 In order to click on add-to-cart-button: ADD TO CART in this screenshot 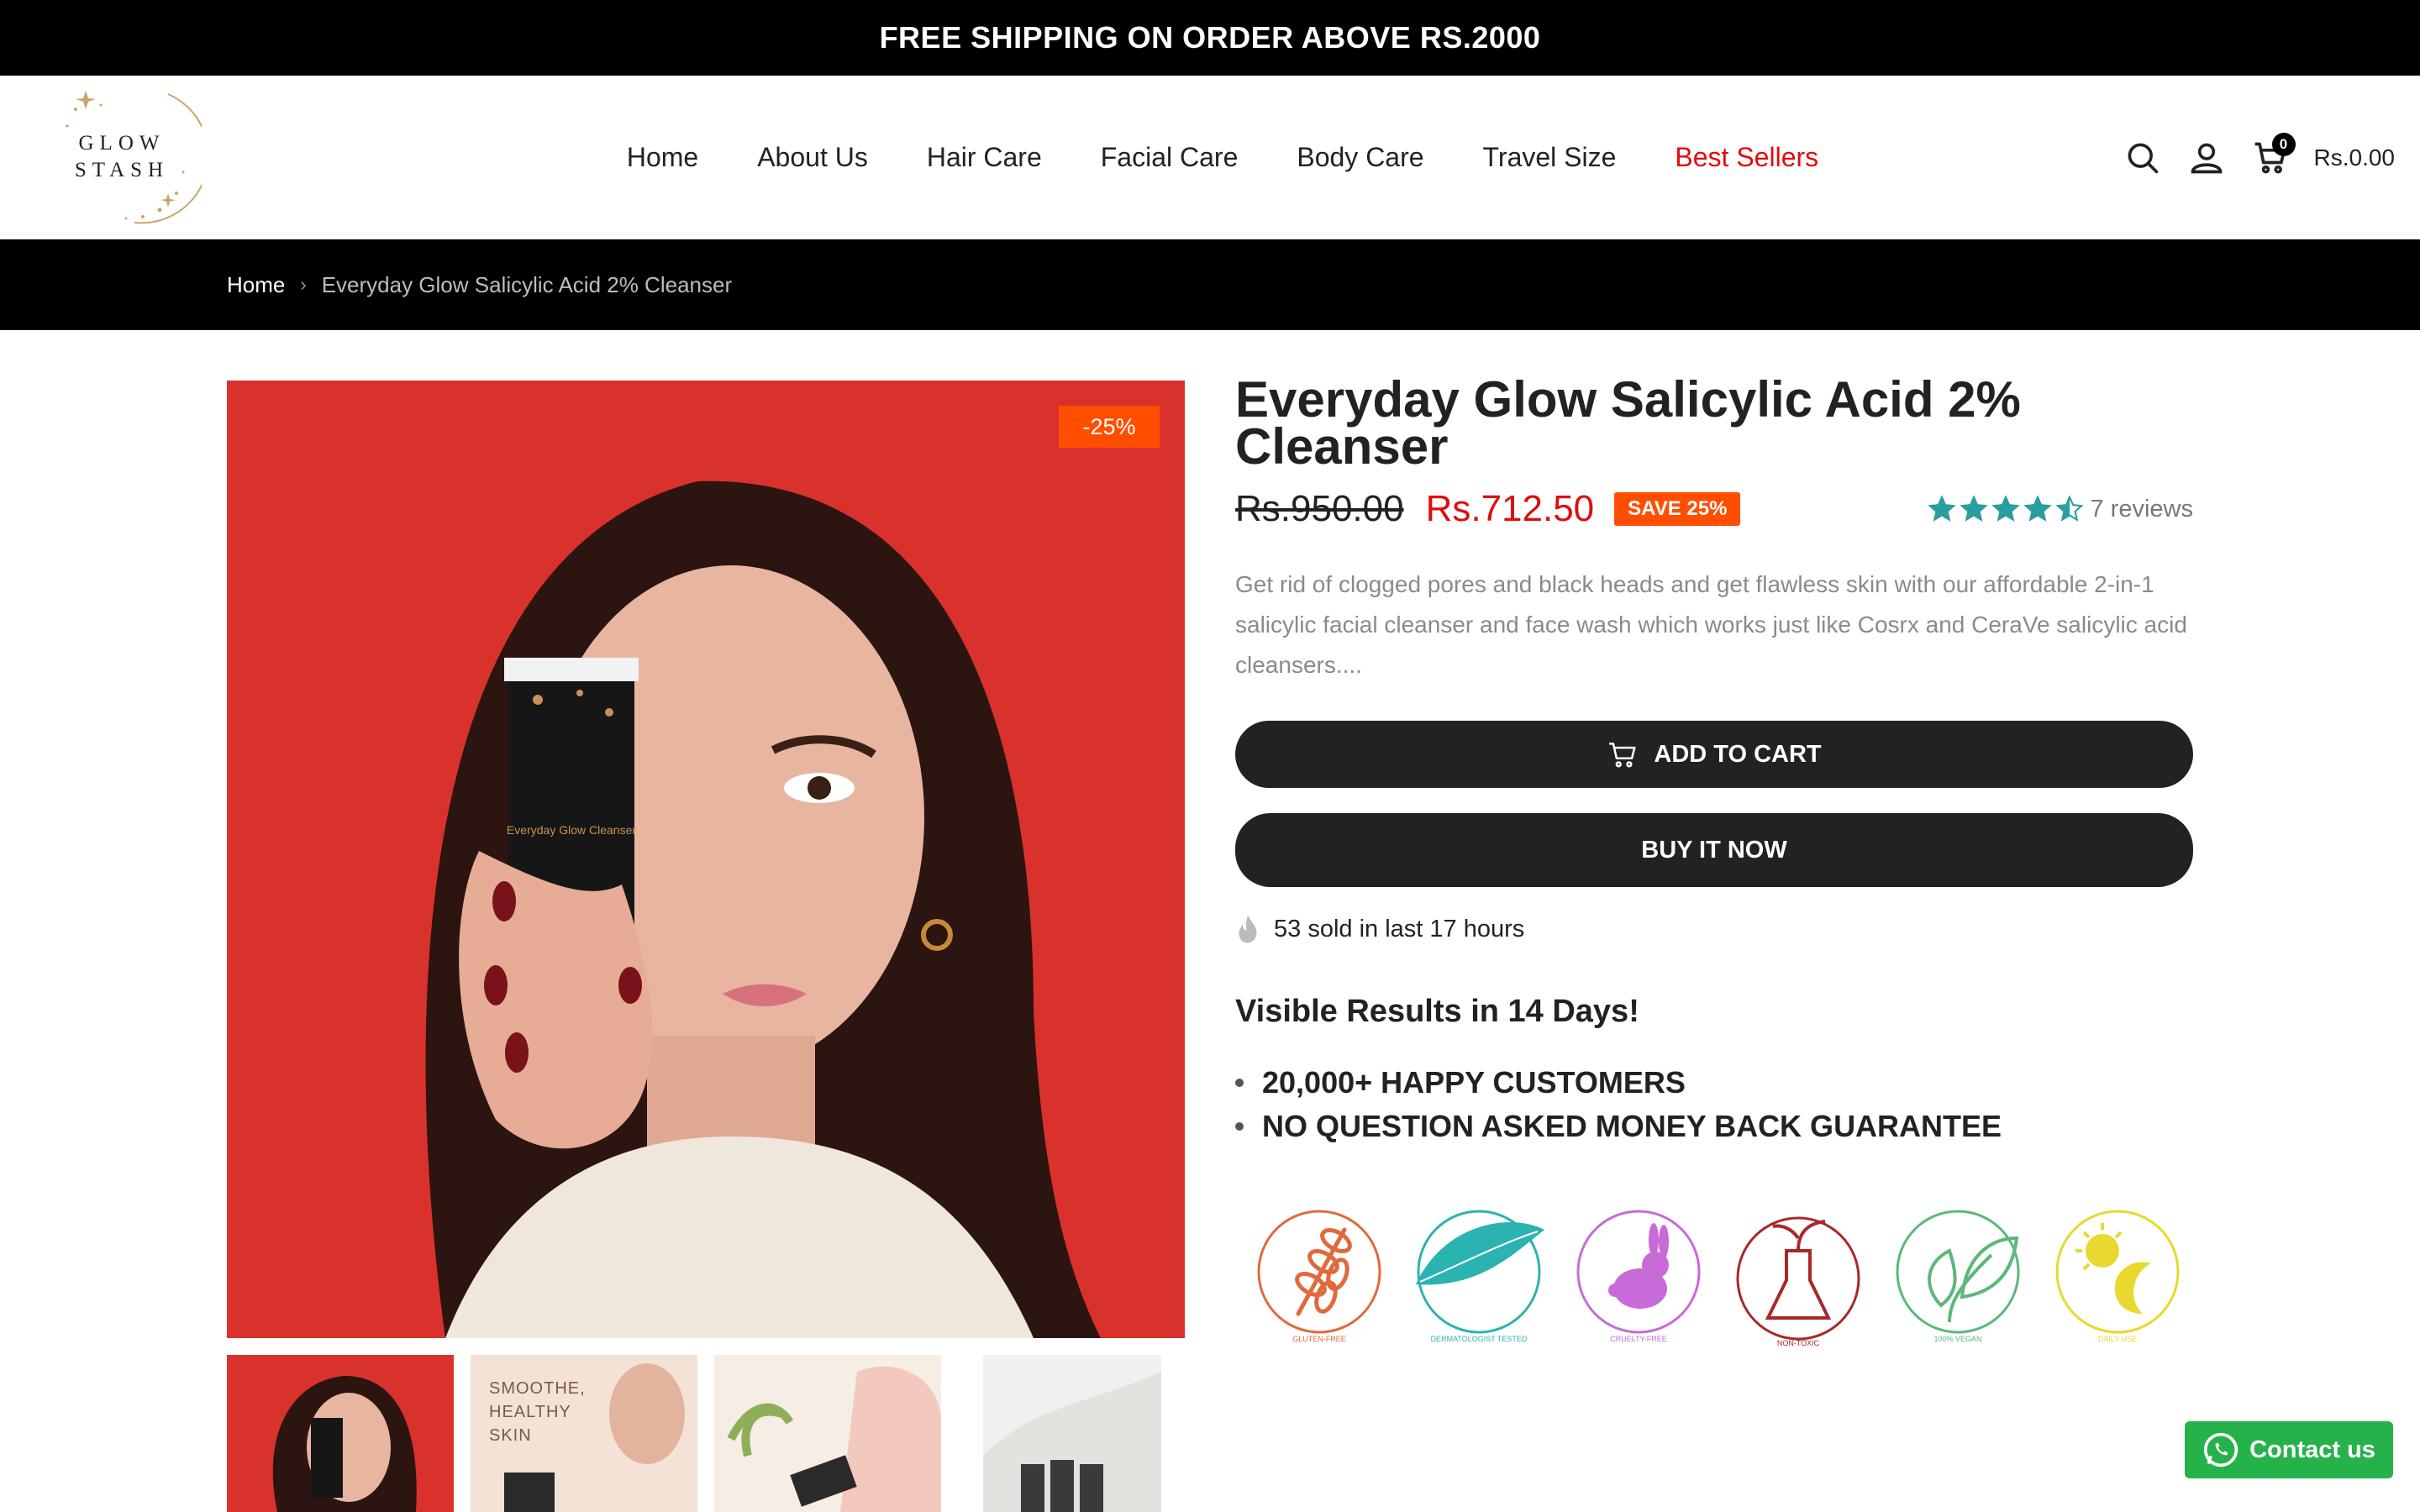, I will do `click(1714, 754)`.